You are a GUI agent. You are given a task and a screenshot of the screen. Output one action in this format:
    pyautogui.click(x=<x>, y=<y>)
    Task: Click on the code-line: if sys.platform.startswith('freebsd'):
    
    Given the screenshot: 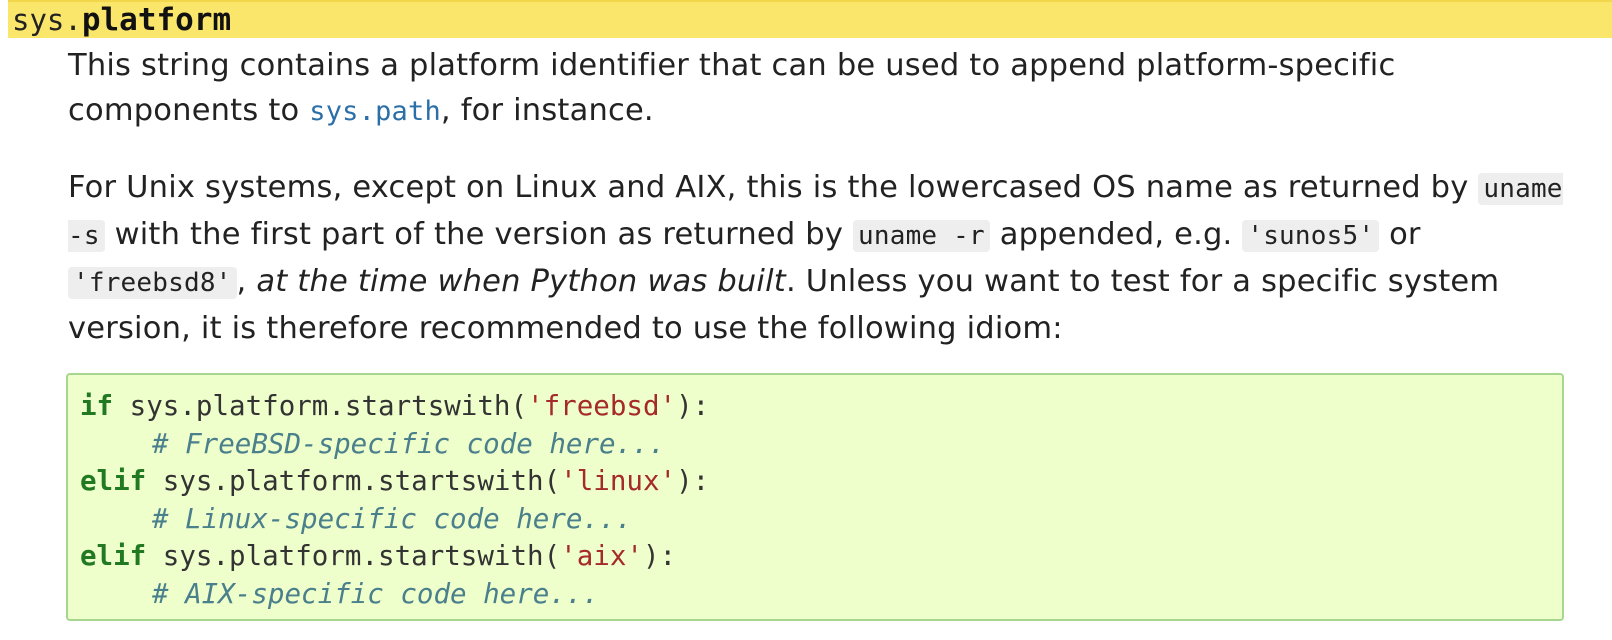 What is the action you would take?
    pyautogui.click(x=821, y=407)
    